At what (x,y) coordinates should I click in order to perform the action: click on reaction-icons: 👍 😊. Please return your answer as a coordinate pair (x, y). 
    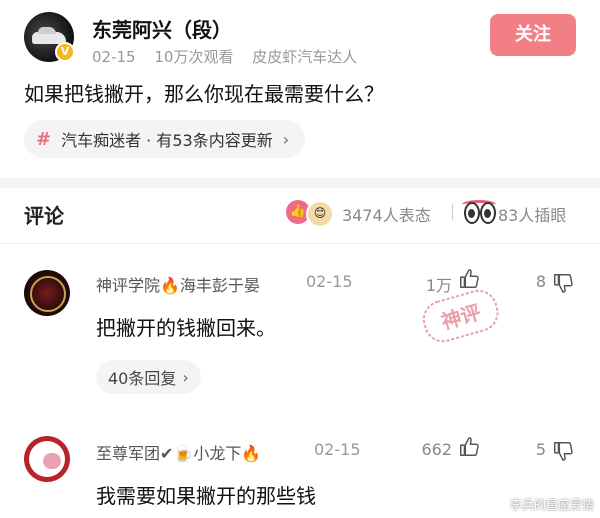
    Looking at the image, I should click on (311, 214).